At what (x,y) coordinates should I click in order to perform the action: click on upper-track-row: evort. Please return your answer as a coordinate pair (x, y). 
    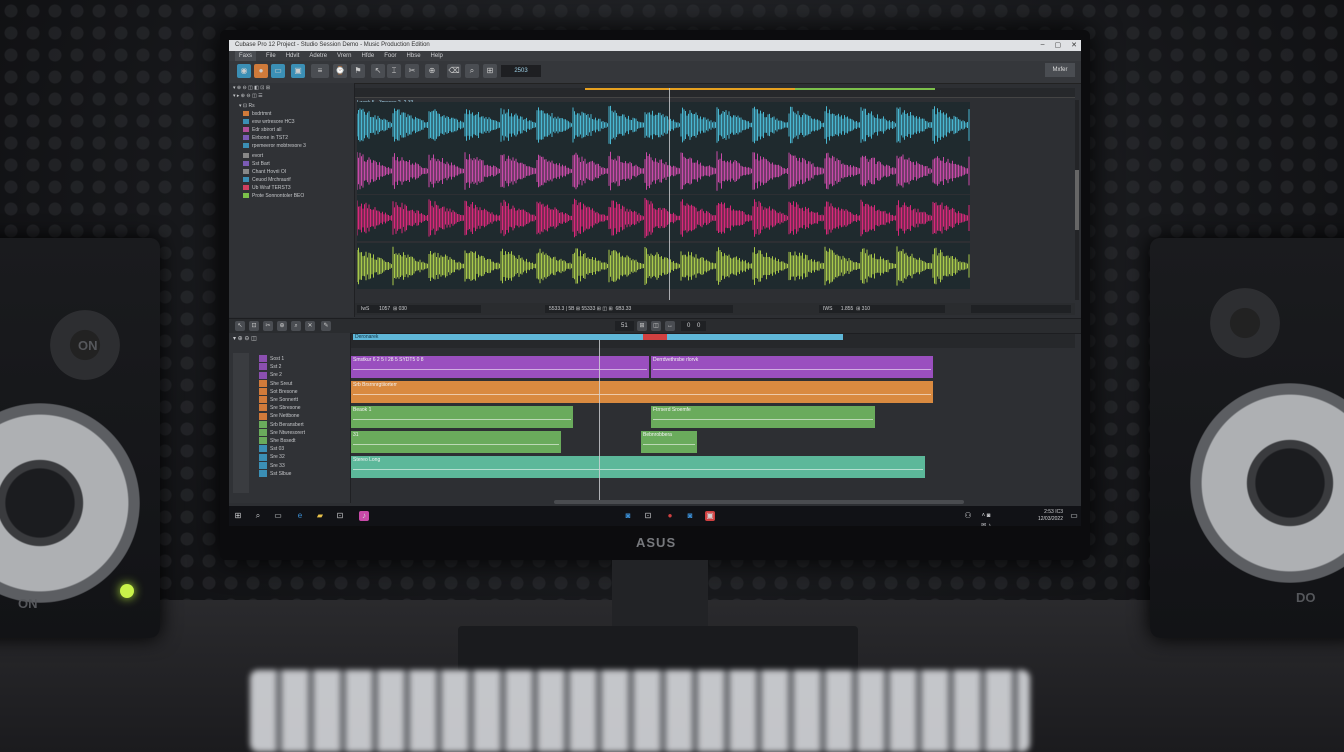
    Looking at the image, I should click on (253, 156).